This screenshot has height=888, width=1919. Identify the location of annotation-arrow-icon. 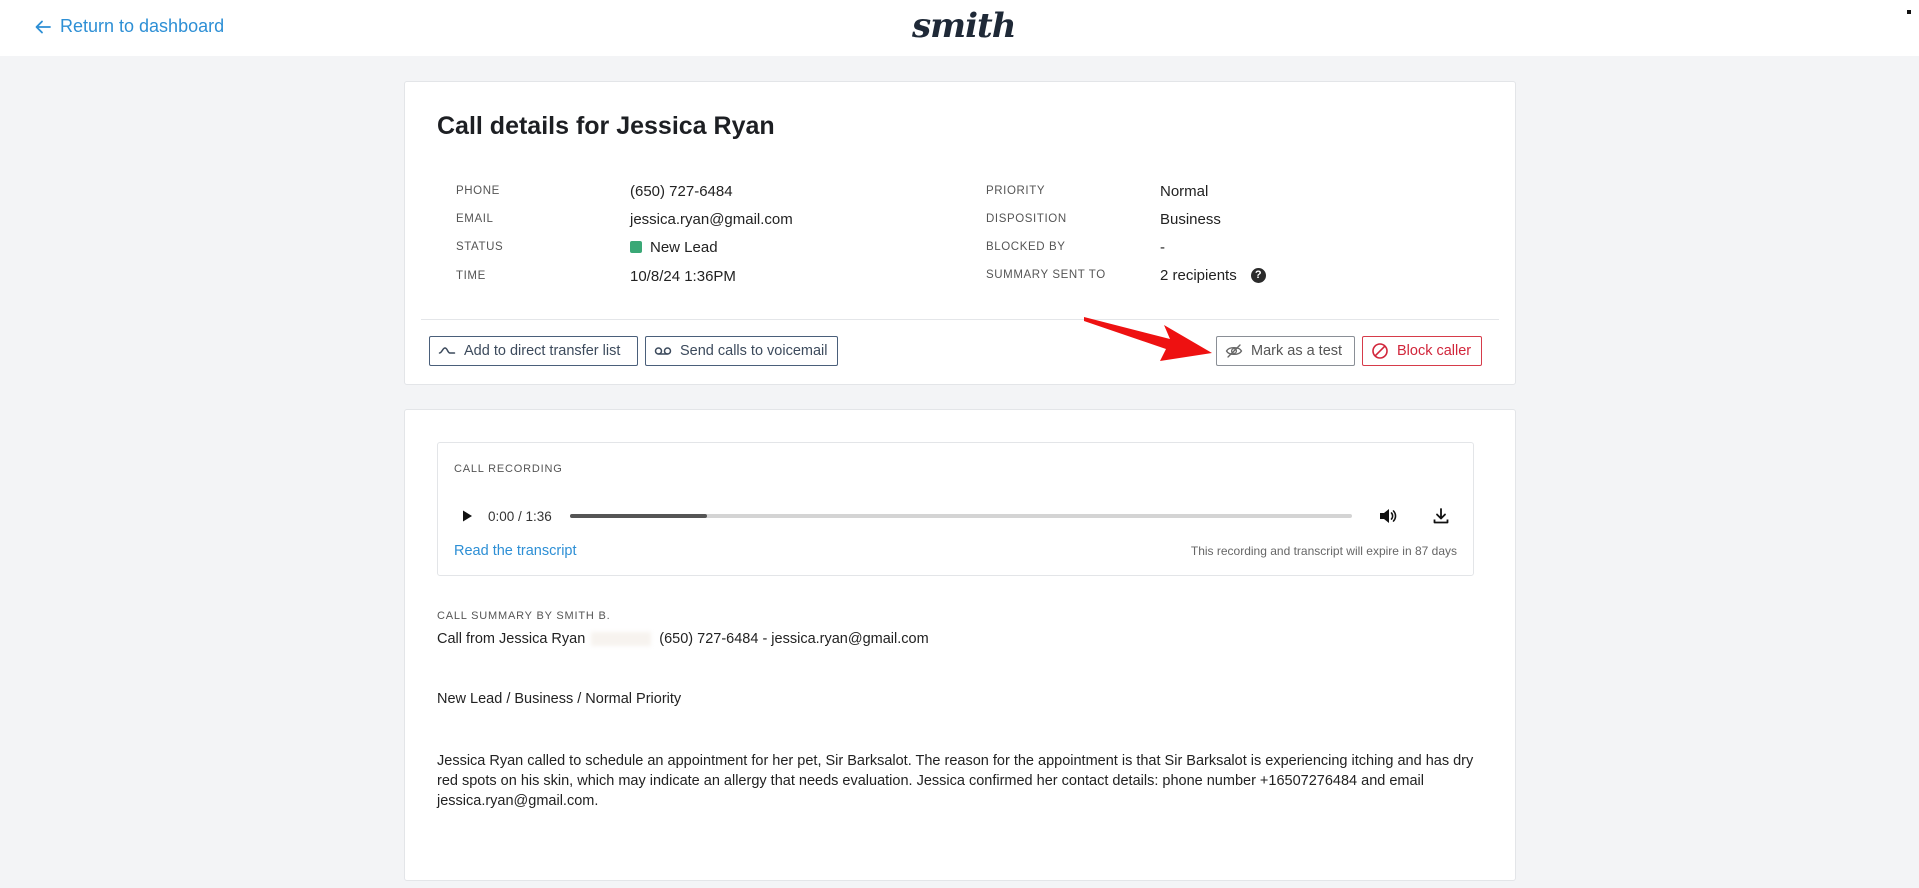
(1148, 339).